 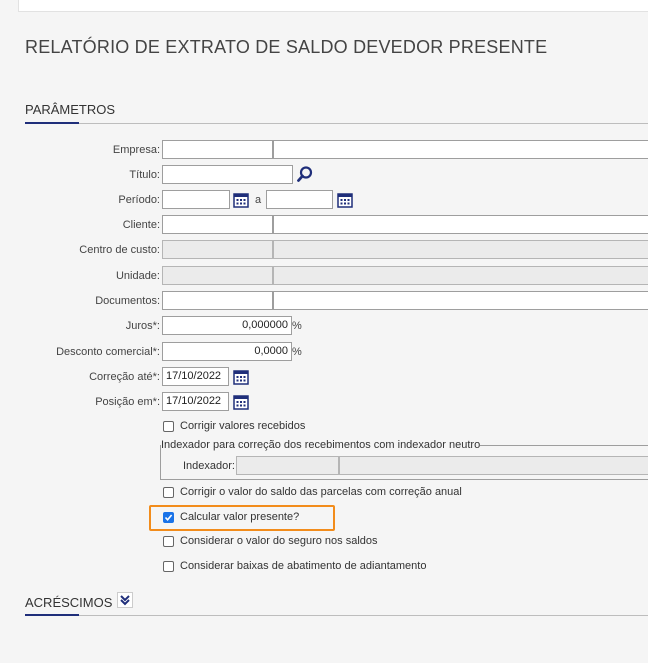 What do you see at coordinates (196, 199) in the screenshot?
I see `periodo-start-input` at bounding box center [196, 199].